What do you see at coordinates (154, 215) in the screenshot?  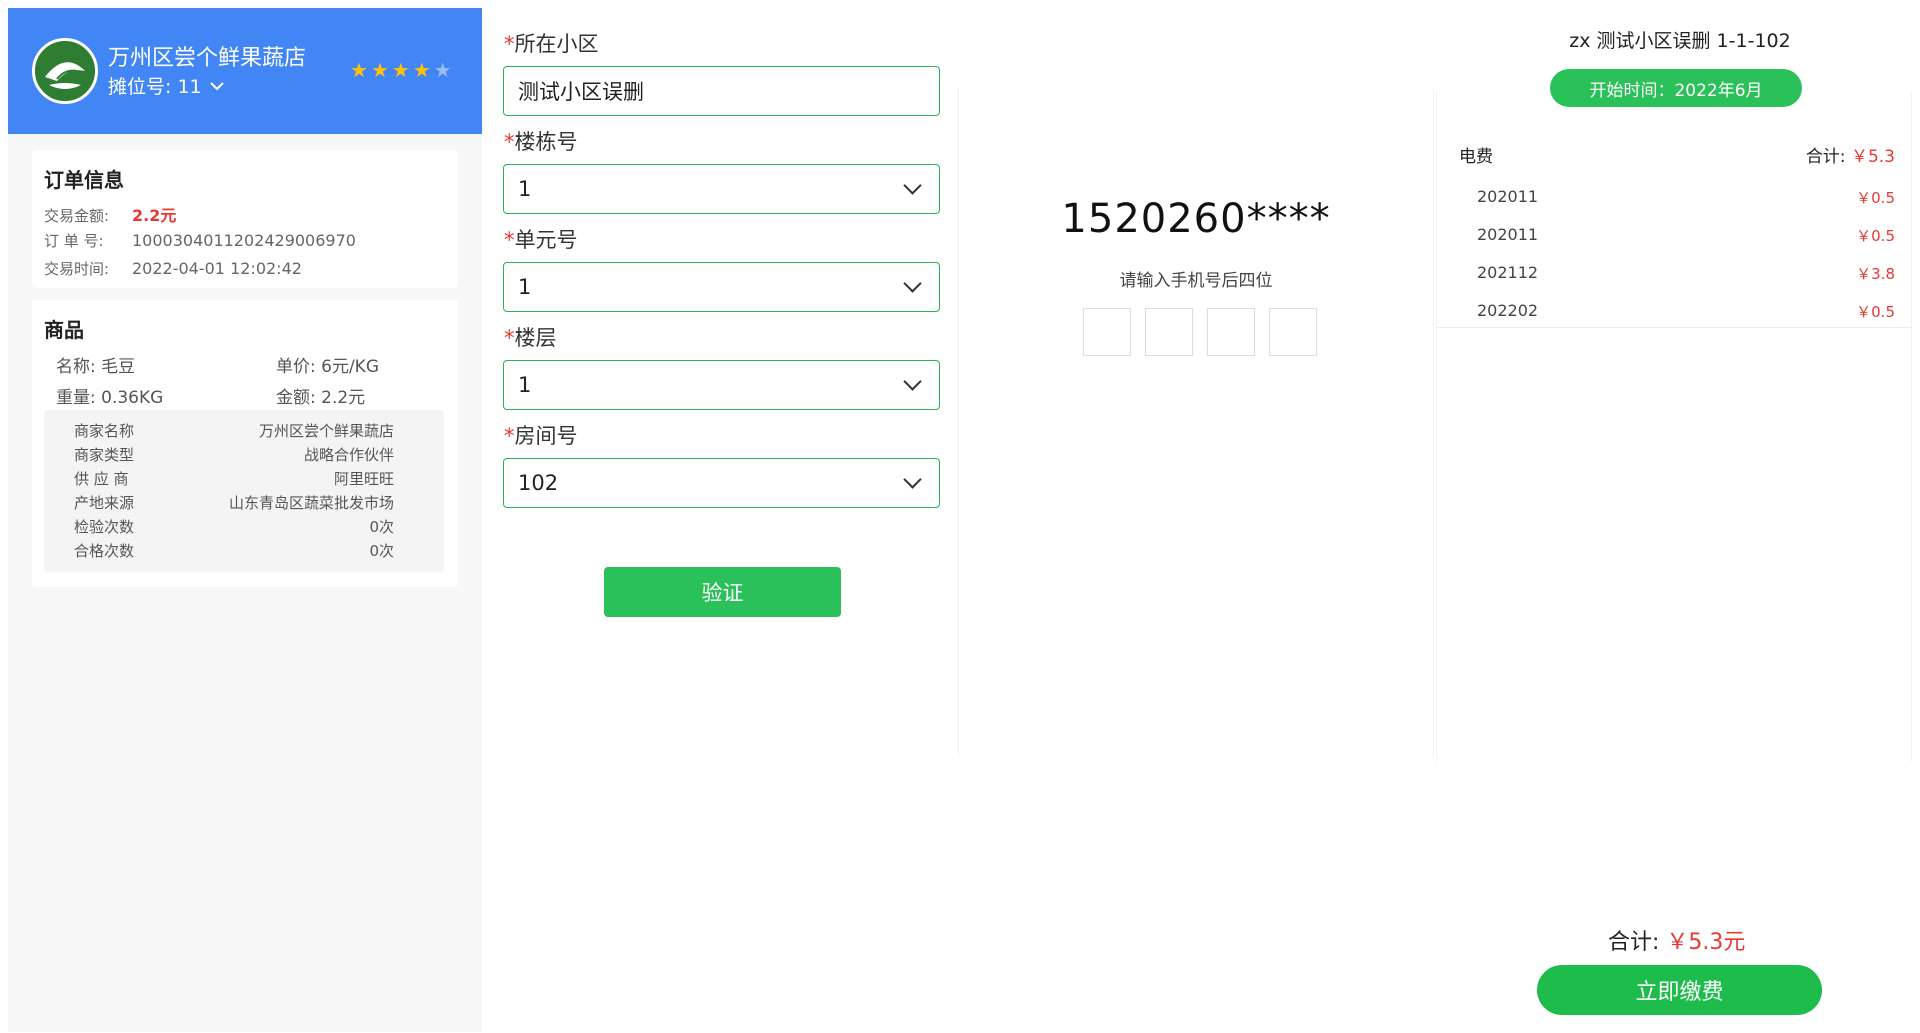 I see `order-amount-value: 2.2元` at bounding box center [154, 215].